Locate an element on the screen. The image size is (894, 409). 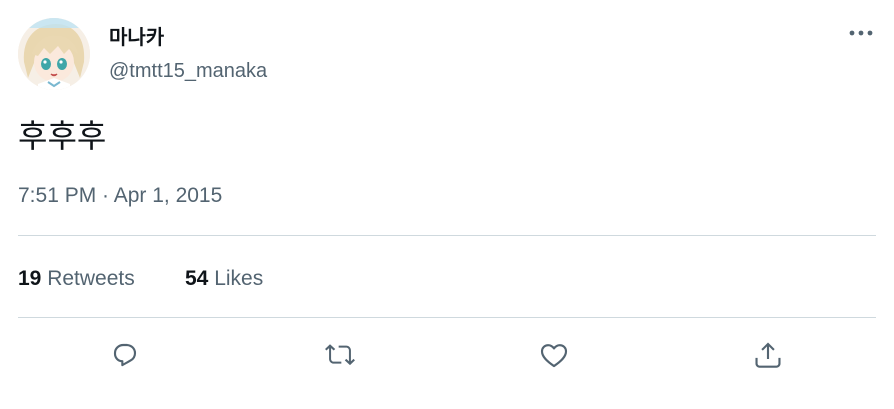
retweet-icon is located at coordinates (340, 355).